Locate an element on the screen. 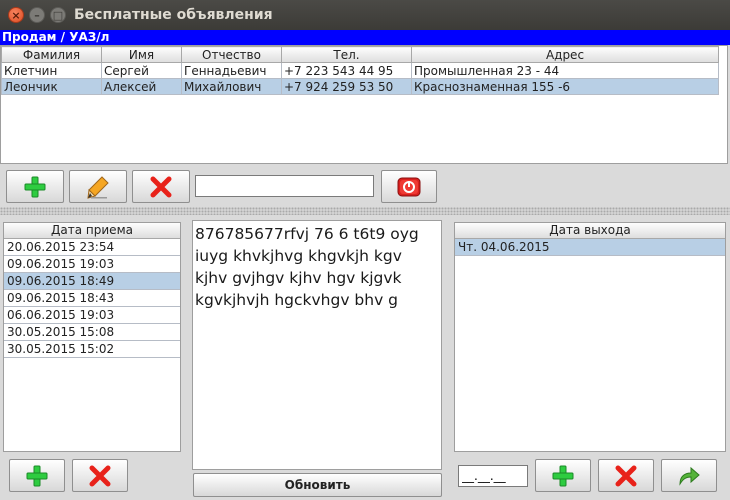 Image resolution: width=730 pixels, height=500 pixels. list-item: 06.06.2015 19:03 is located at coordinates (92, 315).